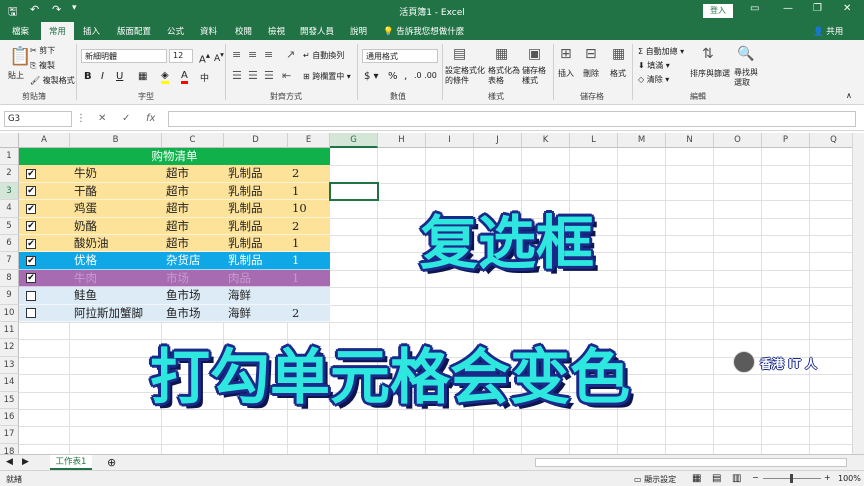 The image size is (864, 486). I want to click on next-sheet-icon: ▶, so click(25, 462).